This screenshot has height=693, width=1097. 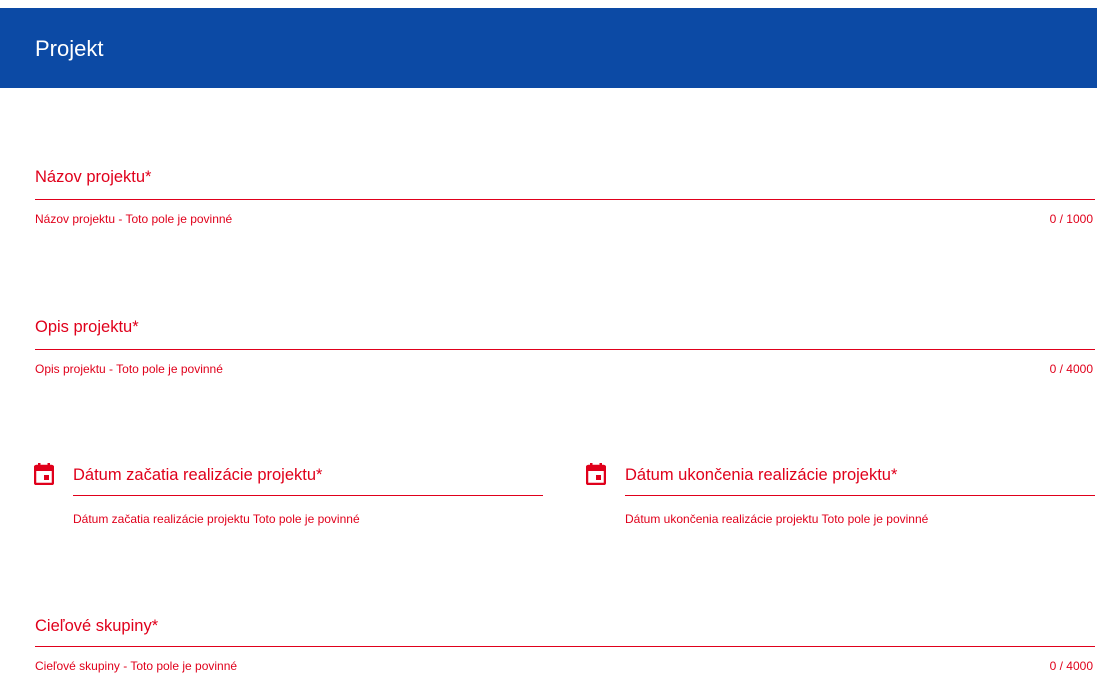 I want to click on project-description-counter: 0 / 4000, so click(x=1071, y=369).